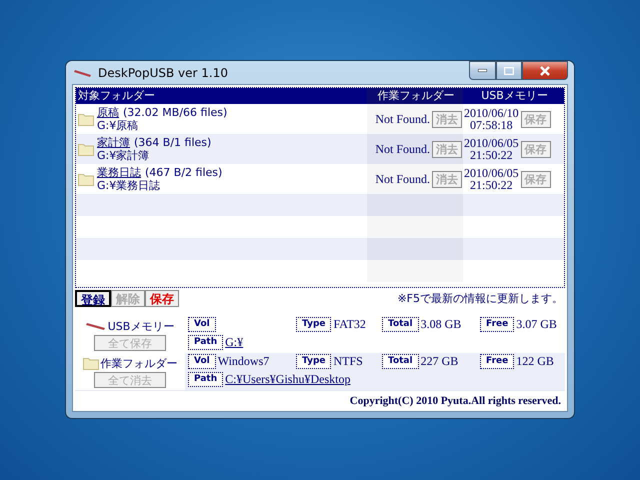 The image size is (640, 480). I want to click on column-header: 作業フォルダー, so click(415, 96).